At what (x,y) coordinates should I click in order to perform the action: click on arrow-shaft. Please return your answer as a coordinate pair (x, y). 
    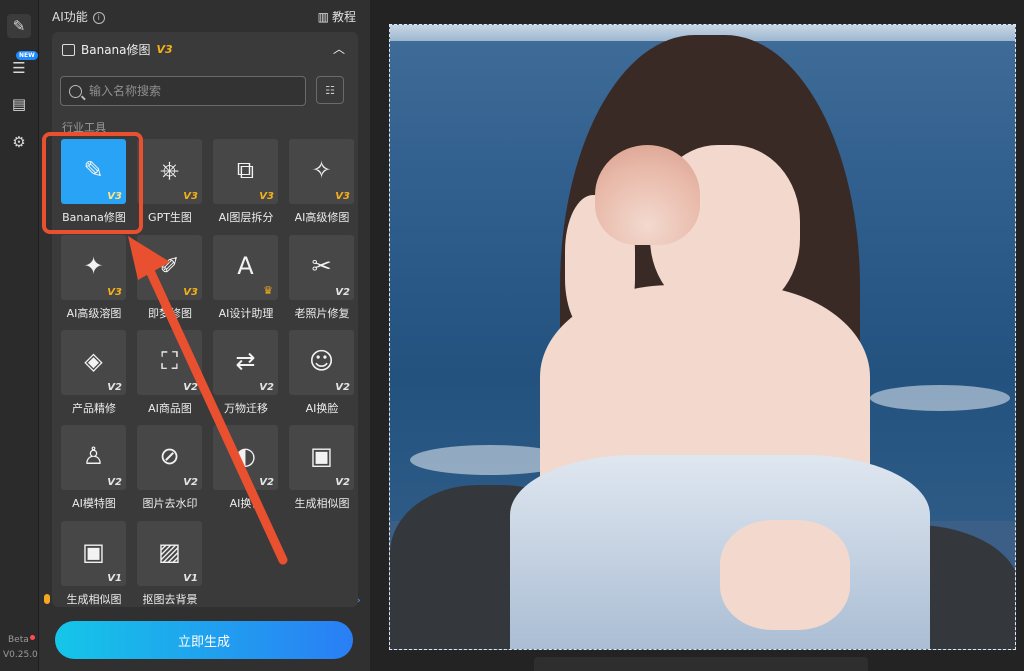
    Looking at the image, I should click on (214, 411).